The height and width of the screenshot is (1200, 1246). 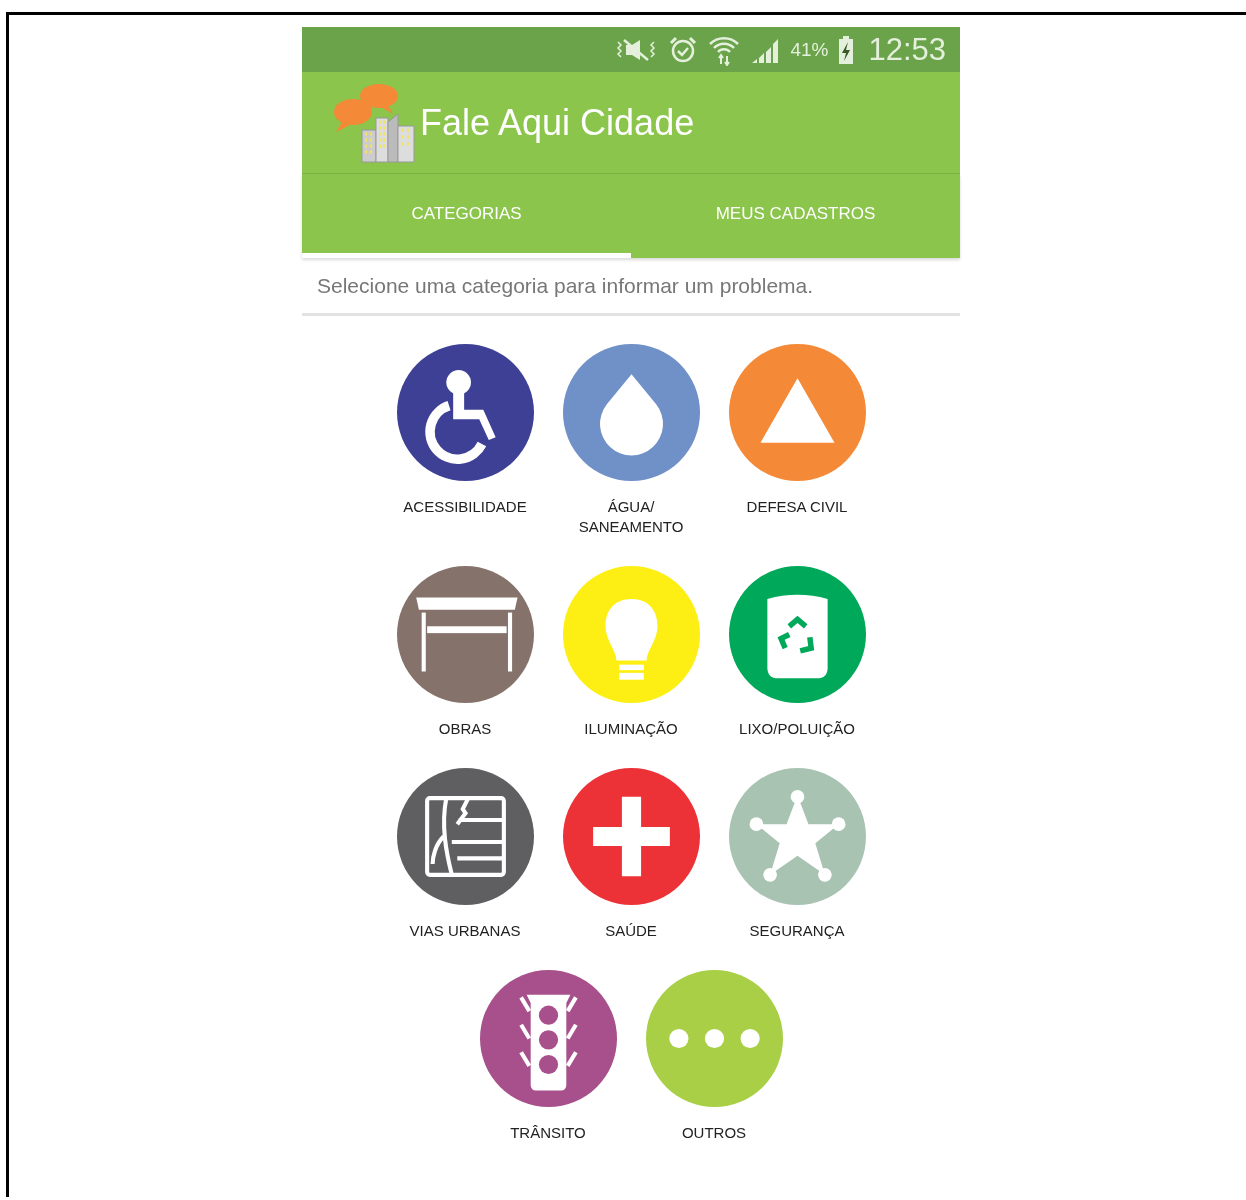 I want to click on category-button: OBRAS, so click(x=465, y=652).